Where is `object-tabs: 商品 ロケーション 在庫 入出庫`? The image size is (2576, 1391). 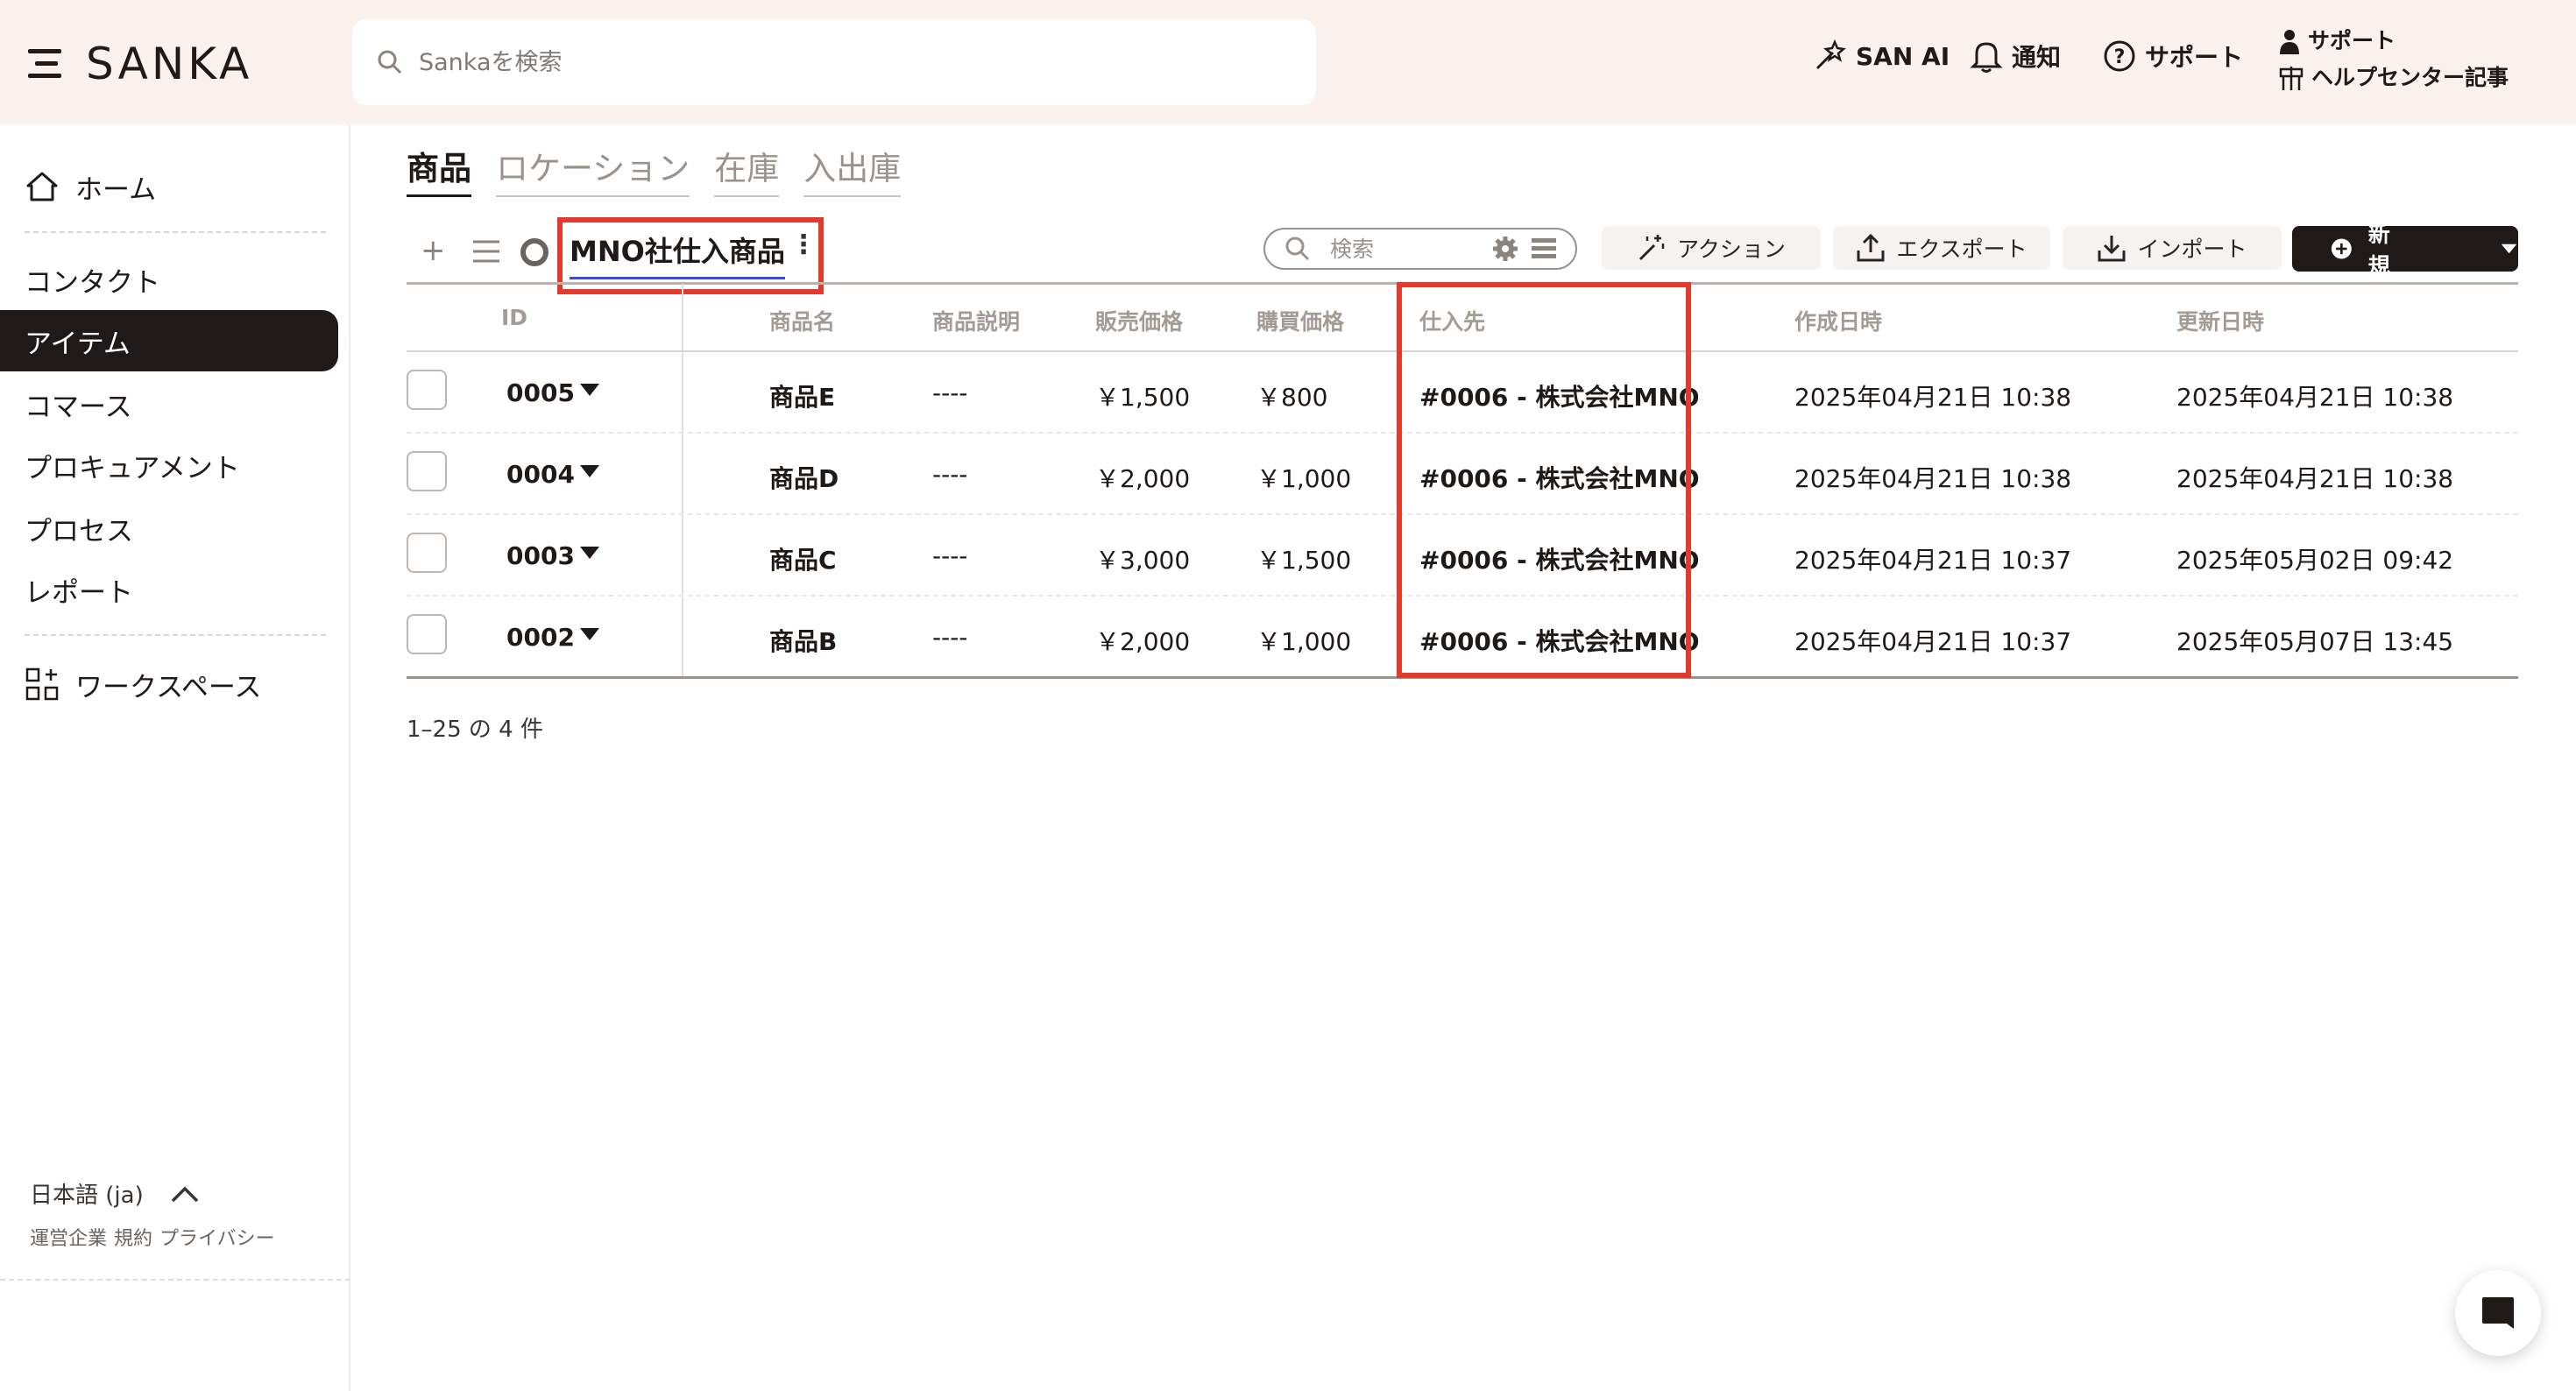
object-tabs: 商品 ロケーション 在庫 入出庫 is located at coordinates (654, 169).